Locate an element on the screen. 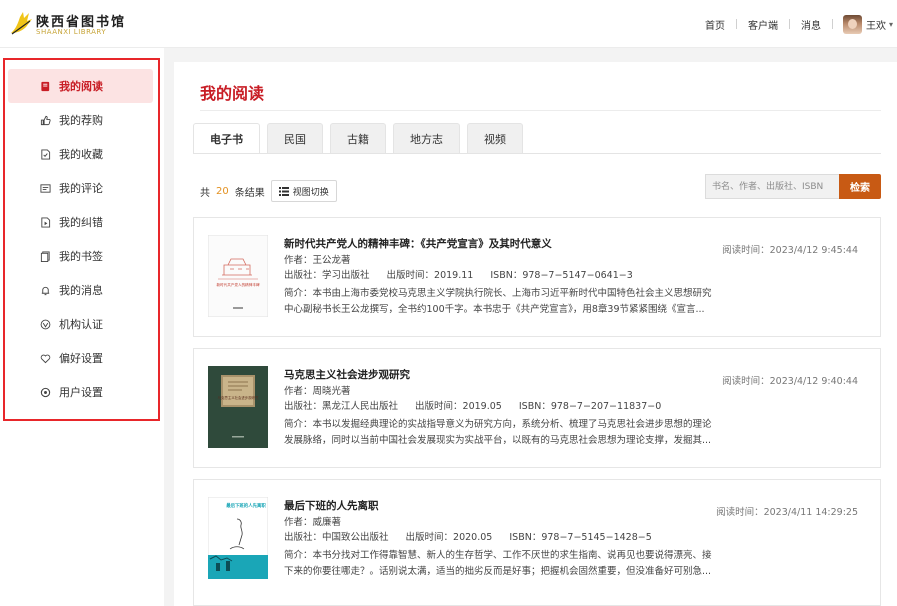 This screenshot has width=897, height=606. sidebar-item-label: 机构认证 is located at coordinates (81, 324).